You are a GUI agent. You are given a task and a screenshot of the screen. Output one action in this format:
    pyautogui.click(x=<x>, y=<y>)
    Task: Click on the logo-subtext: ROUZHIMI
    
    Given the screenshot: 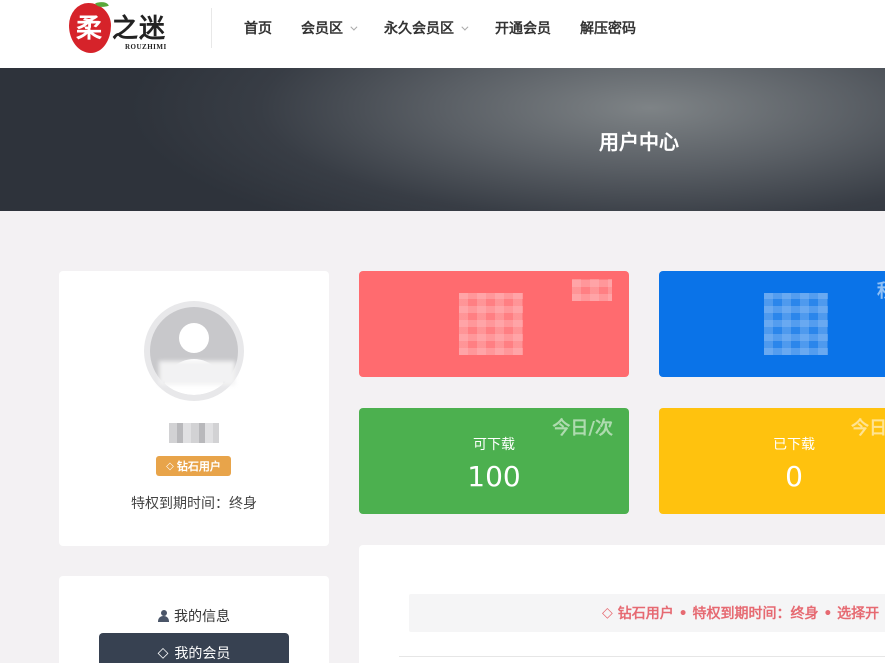 What is the action you would take?
    pyautogui.click(x=146, y=47)
    